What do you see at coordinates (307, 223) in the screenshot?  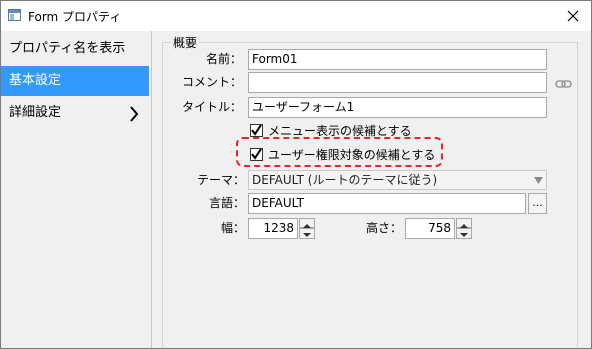 I see `width-increment-button` at bounding box center [307, 223].